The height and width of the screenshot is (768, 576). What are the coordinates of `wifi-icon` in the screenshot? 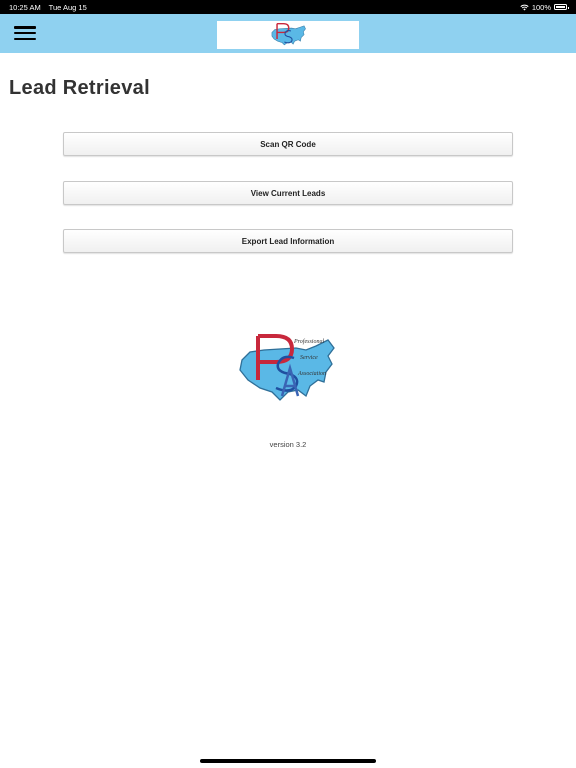 It's located at (524, 7).